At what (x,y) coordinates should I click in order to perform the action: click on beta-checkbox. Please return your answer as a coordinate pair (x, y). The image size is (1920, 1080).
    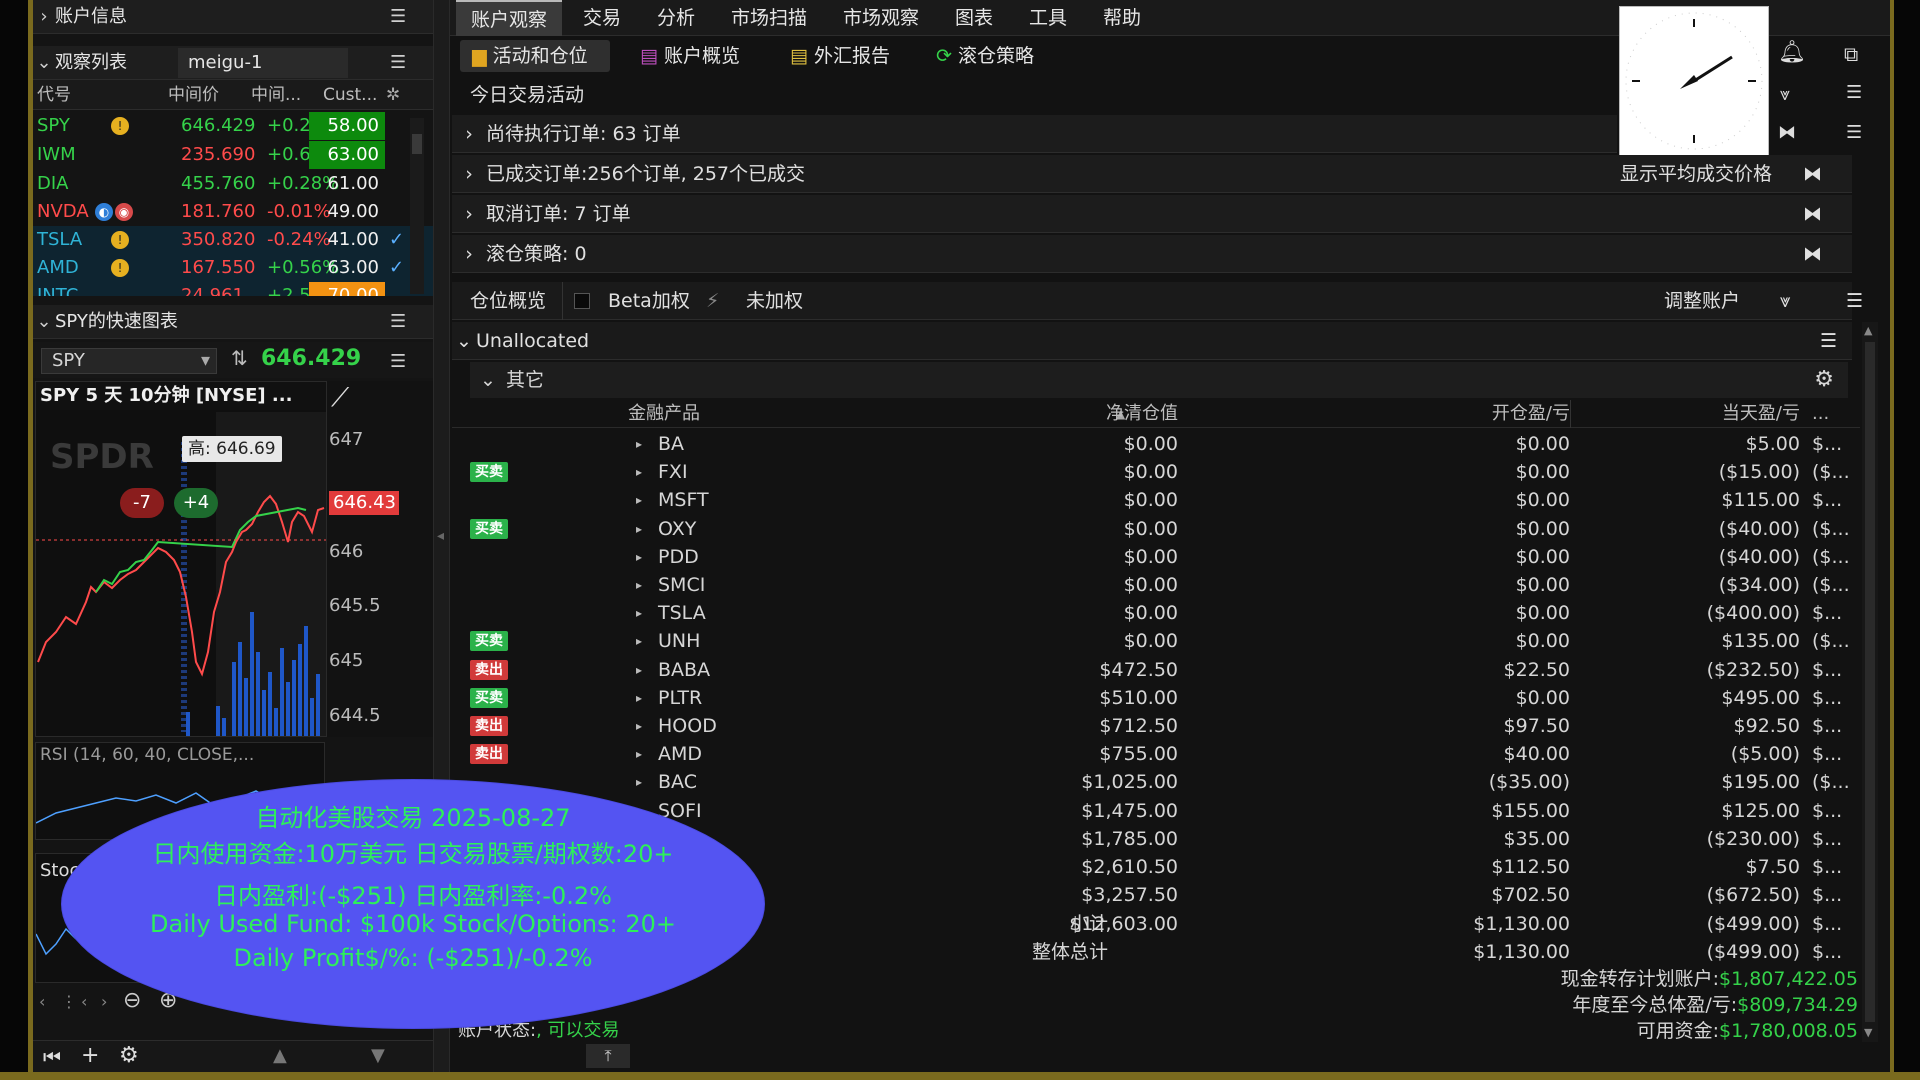
    Looking at the image, I should click on (582, 301).